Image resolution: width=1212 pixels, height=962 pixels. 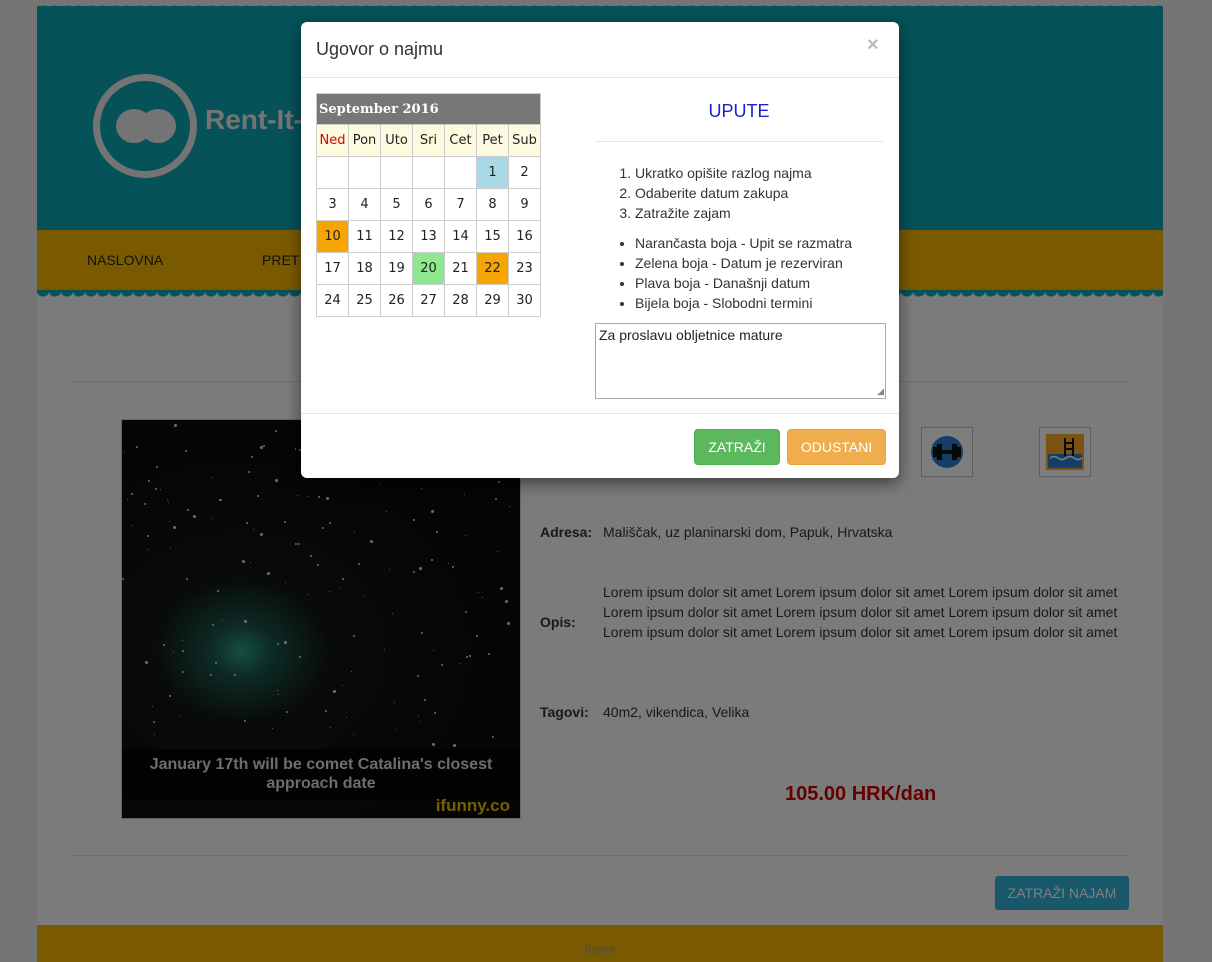 What do you see at coordinates (380, 49) in the screenshot?
I see `modal-title: Ugovor o najmu` at bounding box center [380, 49].